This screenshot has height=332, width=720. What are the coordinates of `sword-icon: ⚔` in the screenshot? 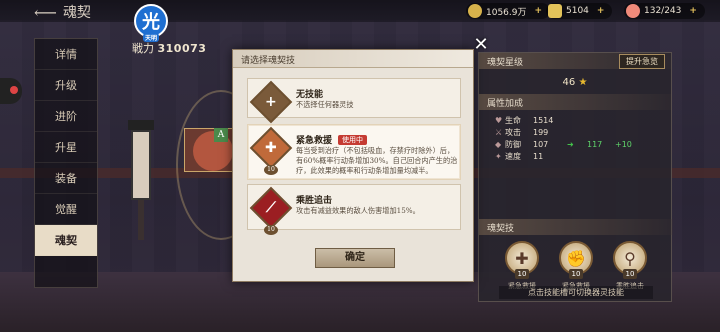 It's located at (499, 132).